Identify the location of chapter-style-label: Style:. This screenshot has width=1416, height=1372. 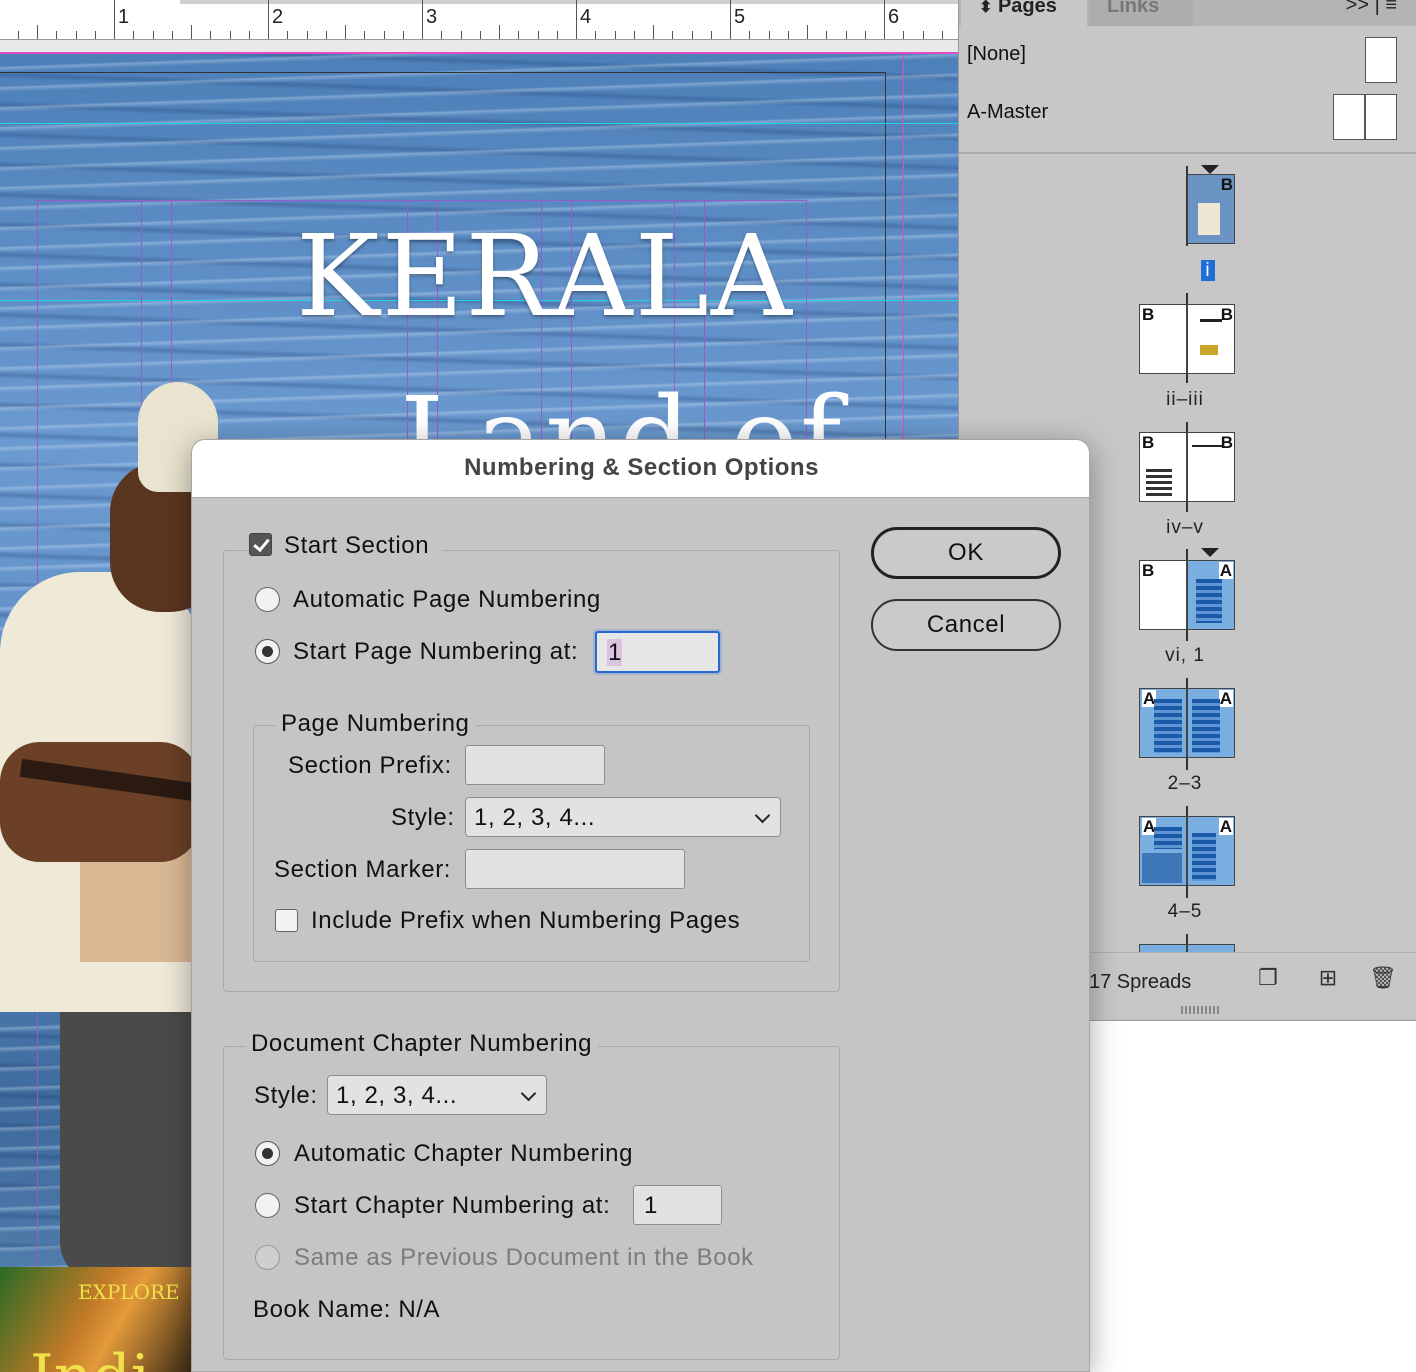
(286, 1095).